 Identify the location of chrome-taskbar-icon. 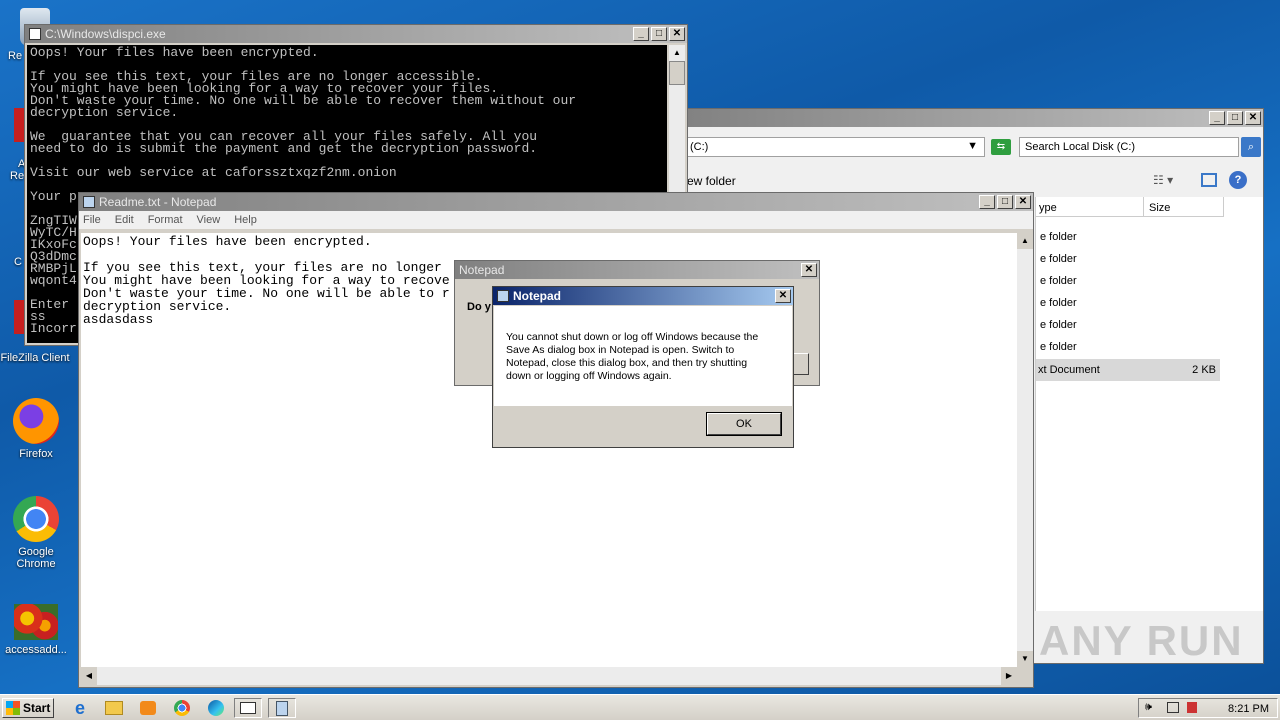
(182, 708).